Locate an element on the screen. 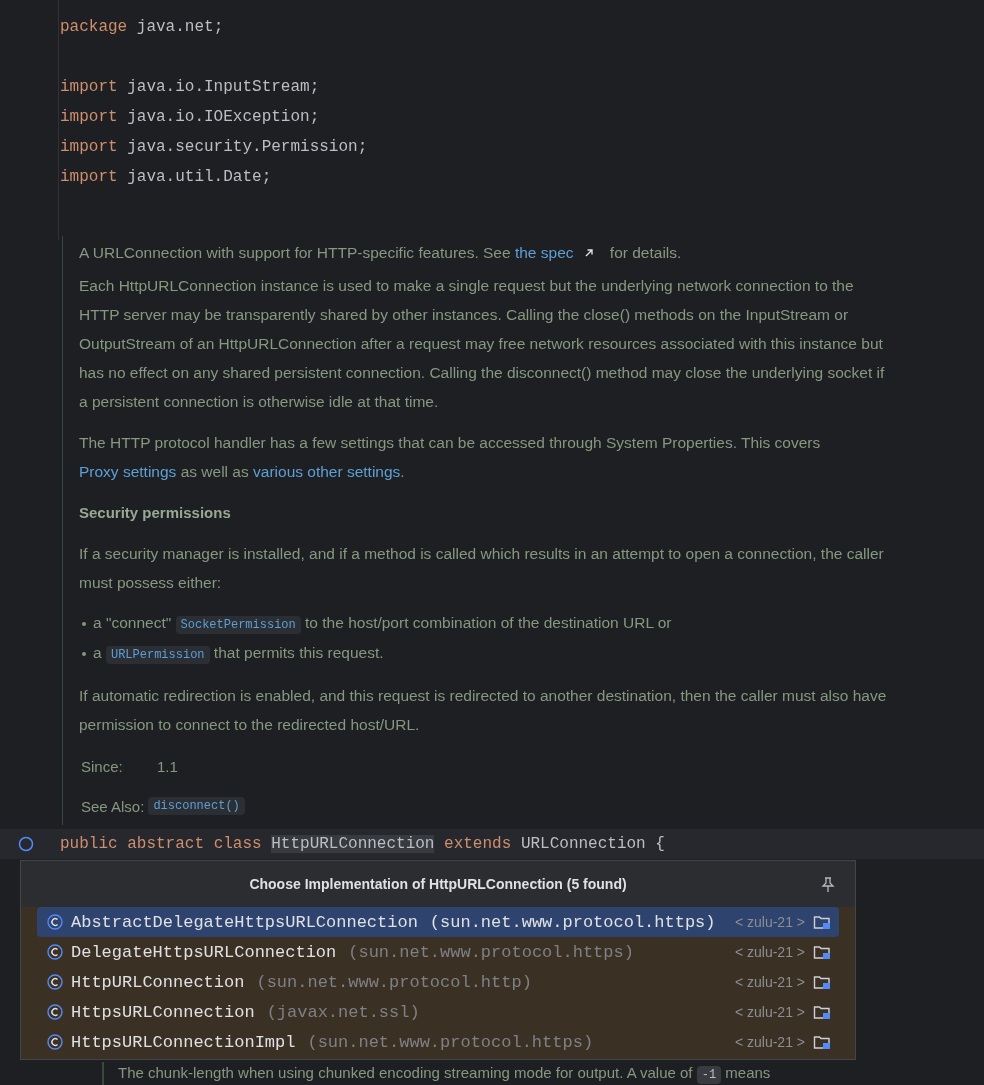  since-label: Since: is located at coordinates (102, 766).